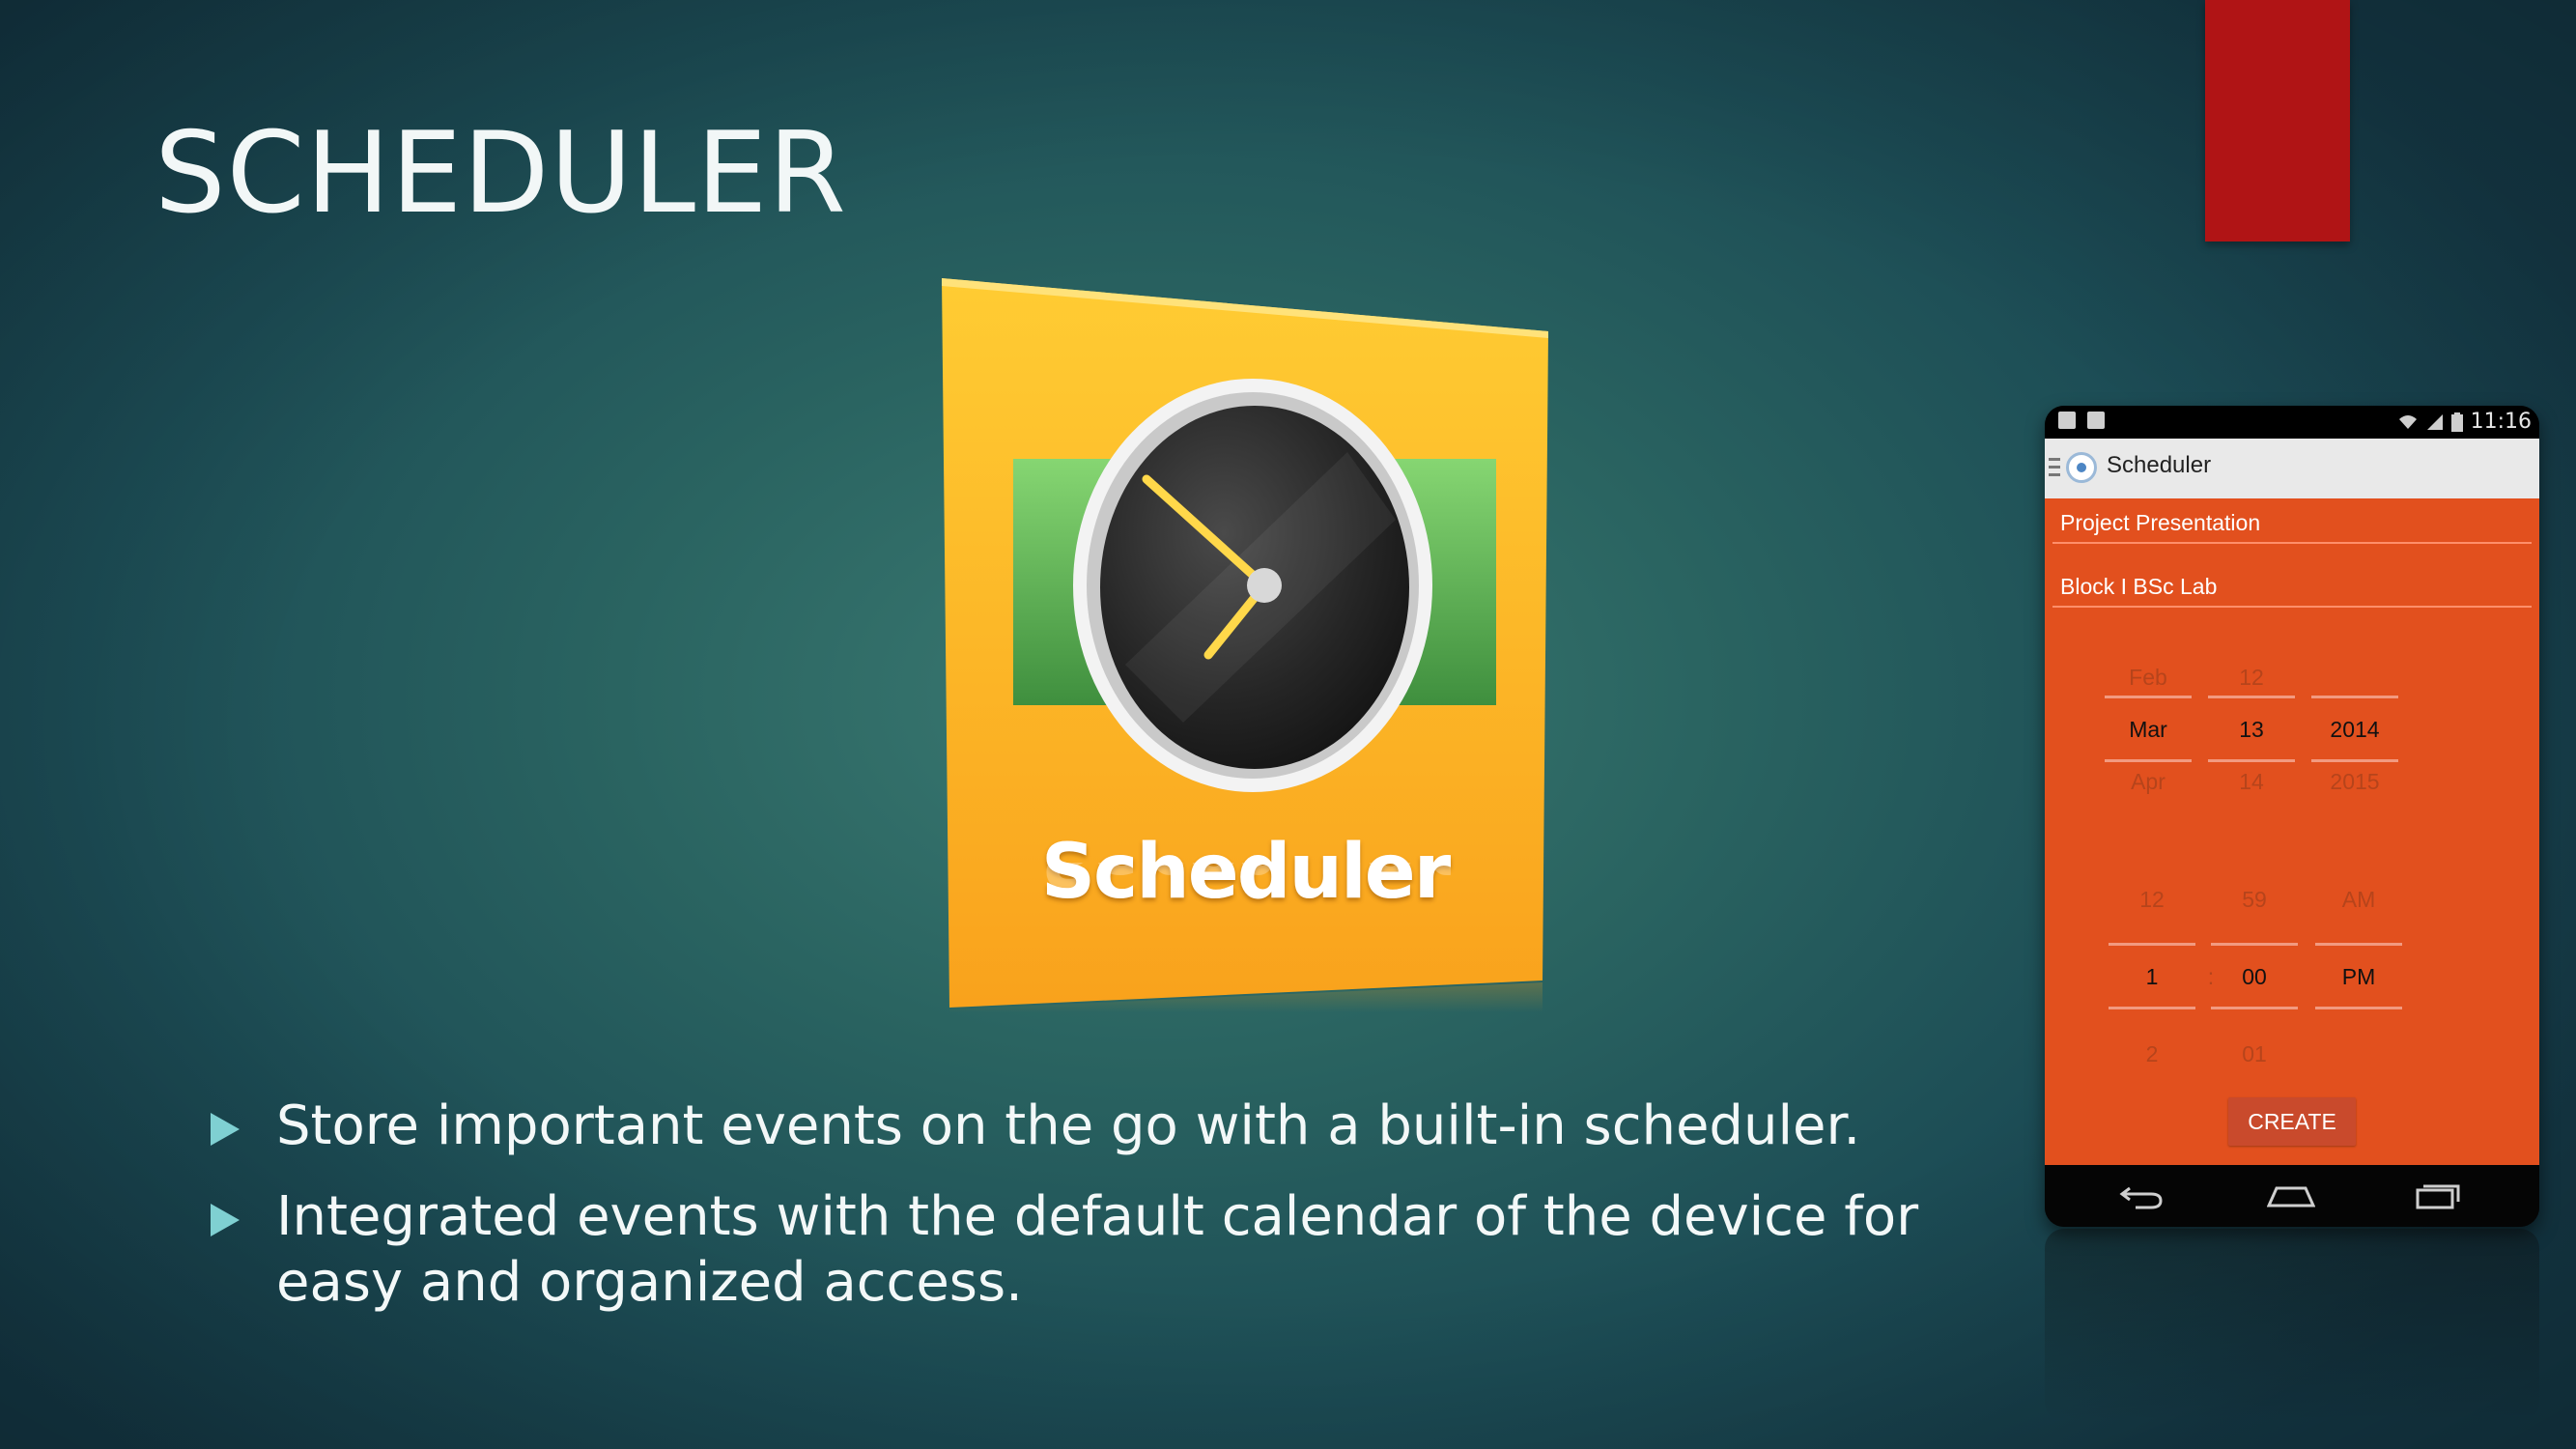 The image size is (2576, 1449). I want to click on slide-title: SCHEDULER, so click(501, 173).